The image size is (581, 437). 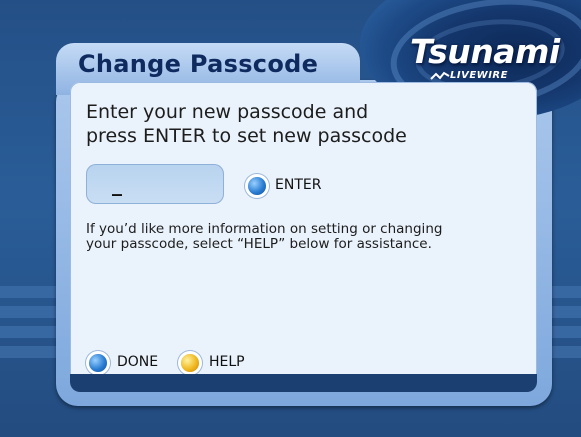 What do you see at coordinates (98, 363) in the screenshot?
I see `done-button` at bounding box center [98, 363].